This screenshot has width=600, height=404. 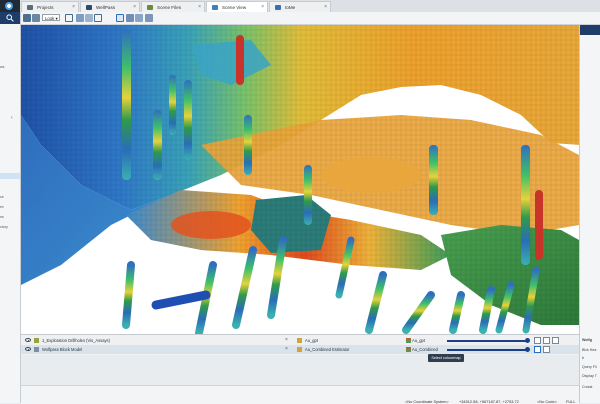 I want to click on project-icon, so click(x=89, y=7).